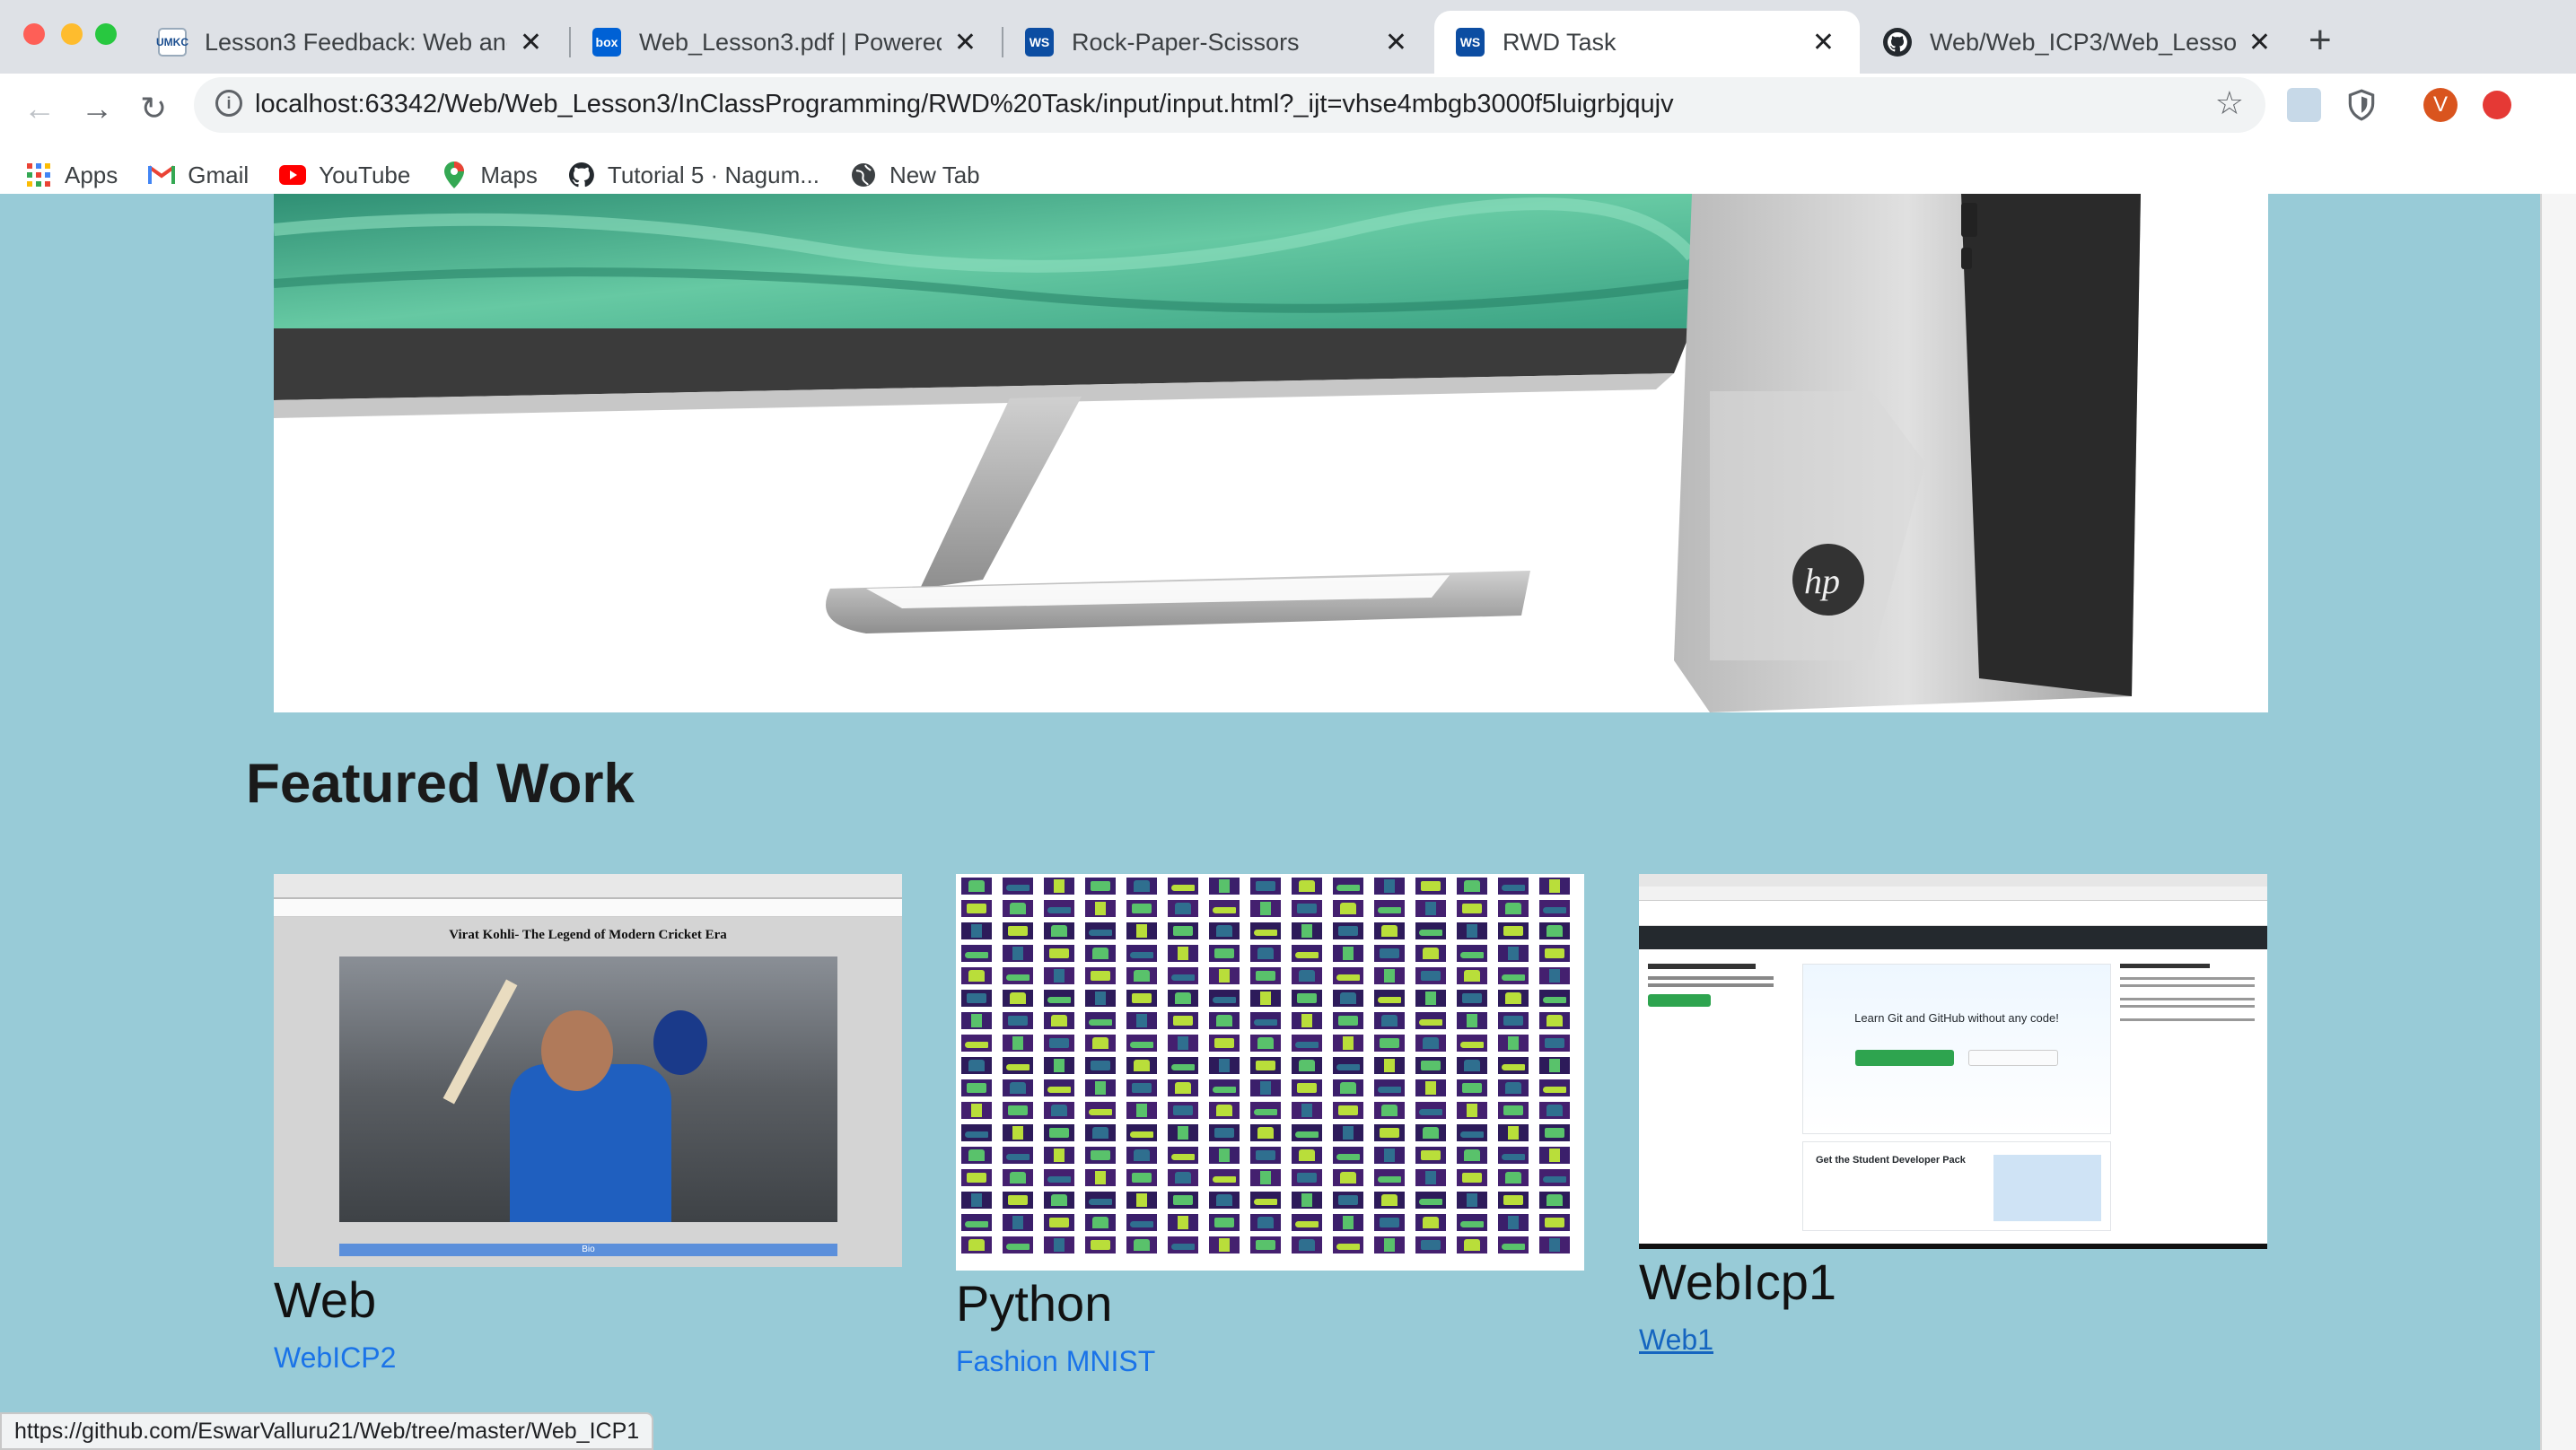  Describe the element at coordinates (2229, 103) in the screenshot. I see `bookmark-star-icon: ☆` at that location.